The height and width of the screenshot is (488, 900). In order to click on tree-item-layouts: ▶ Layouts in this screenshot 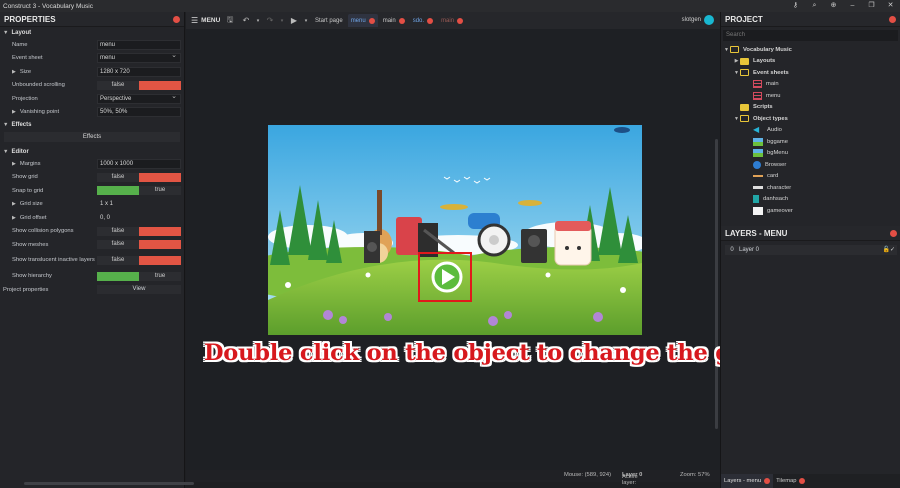, I will do `click(810, 62)`.